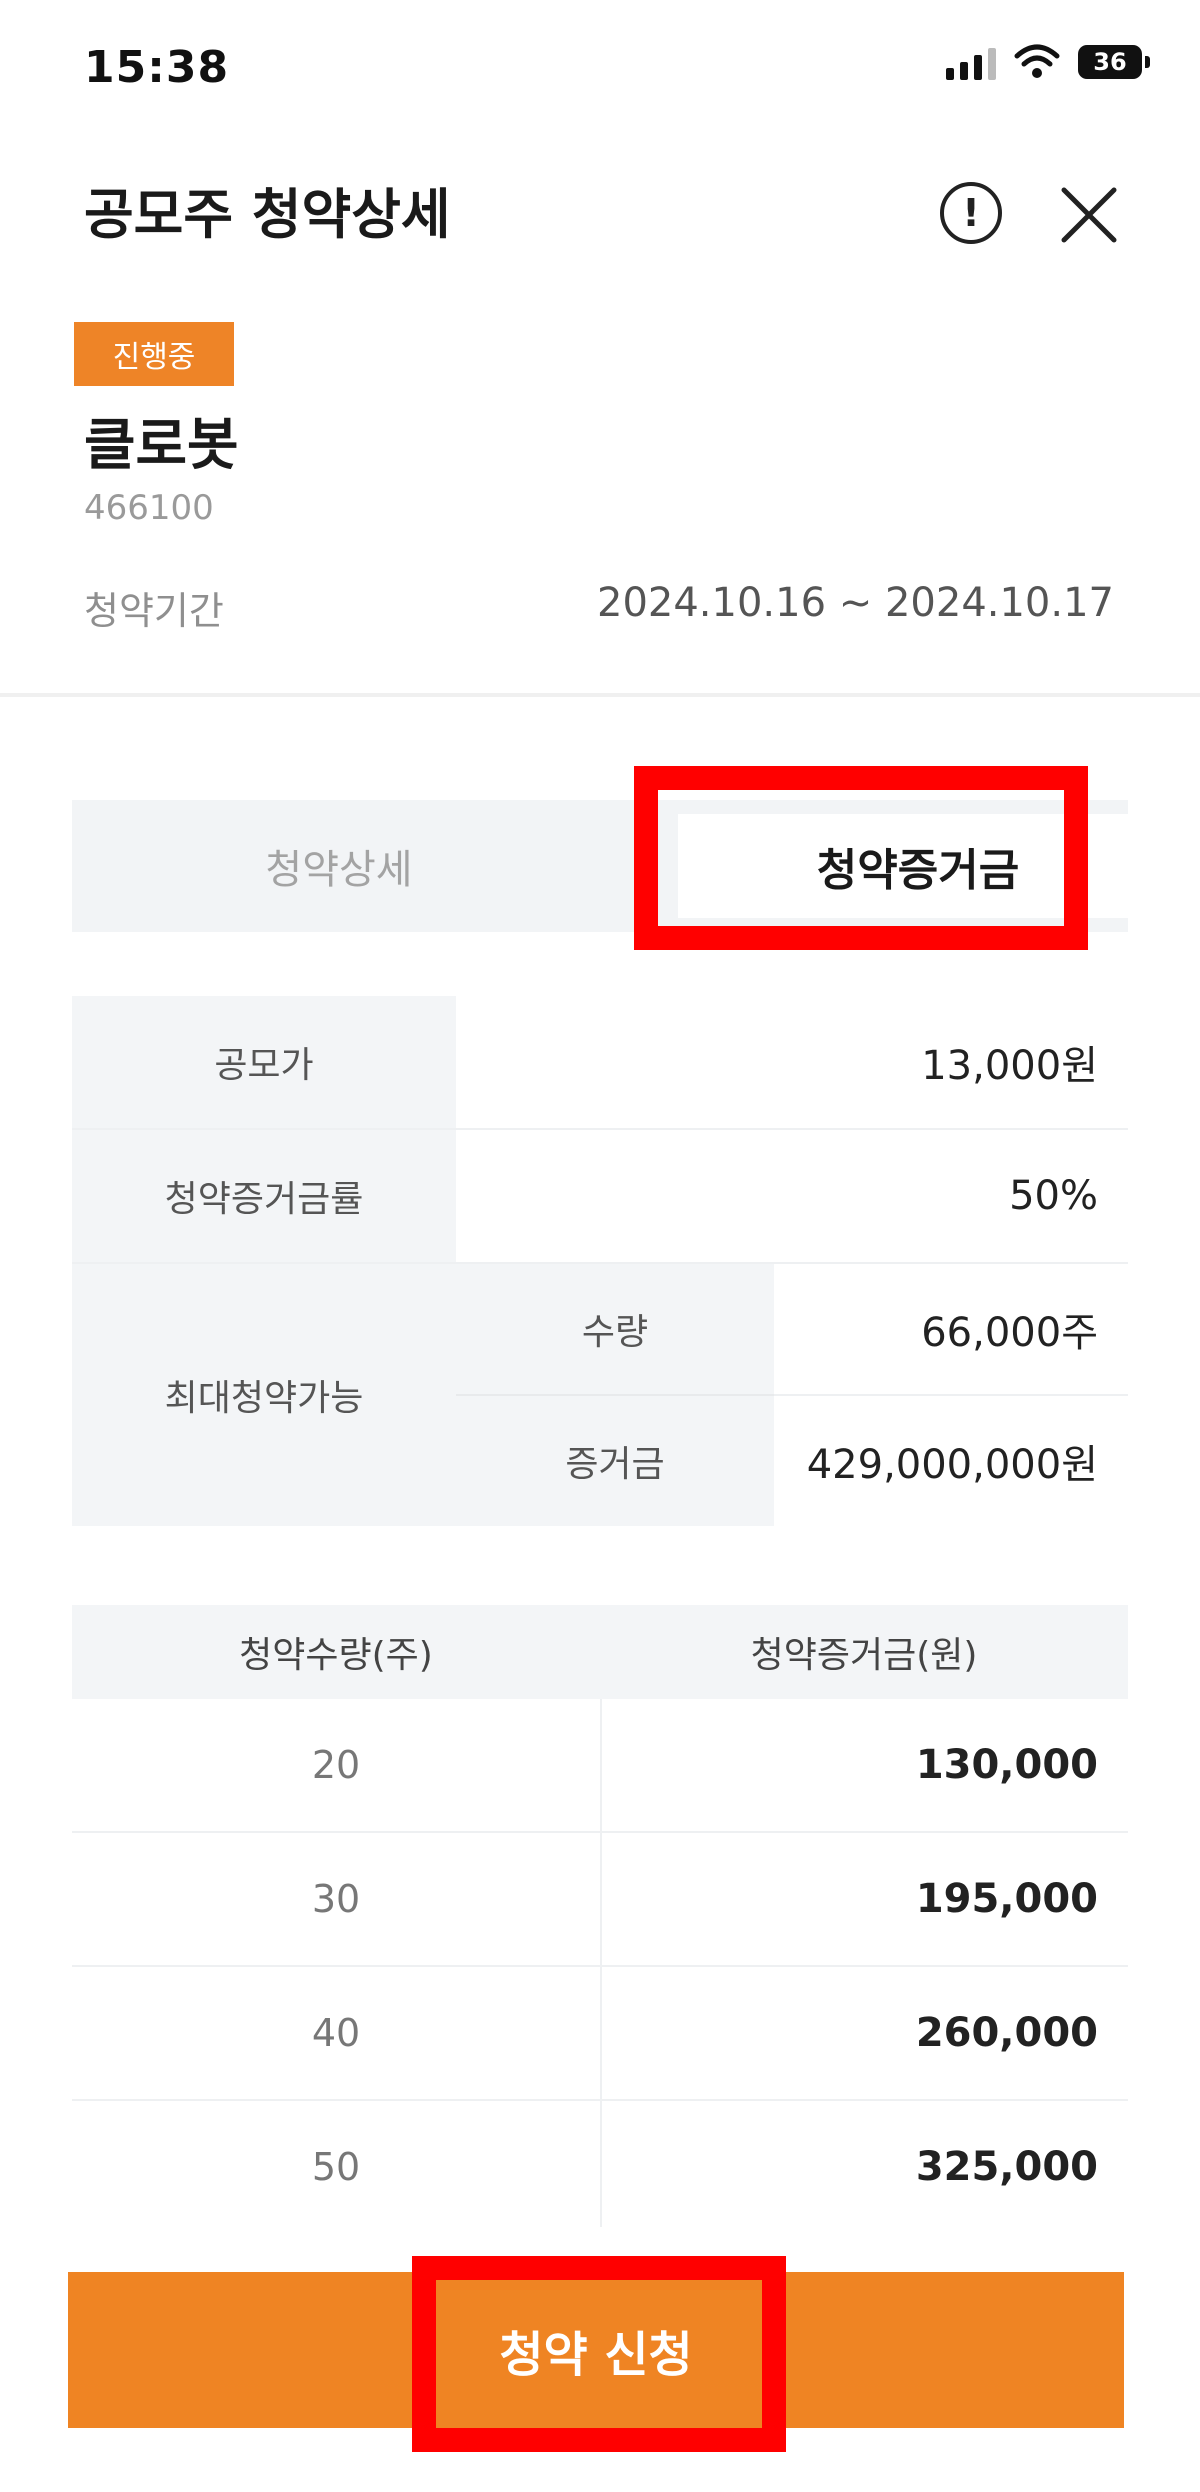 The image size is (1200, 2492). Describe the element at coordinates (264, 1062) in the screenshot. I see `offer-price-label: 공모가` at that location.